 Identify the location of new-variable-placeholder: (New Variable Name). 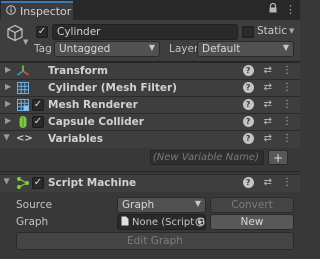
(205, 157).